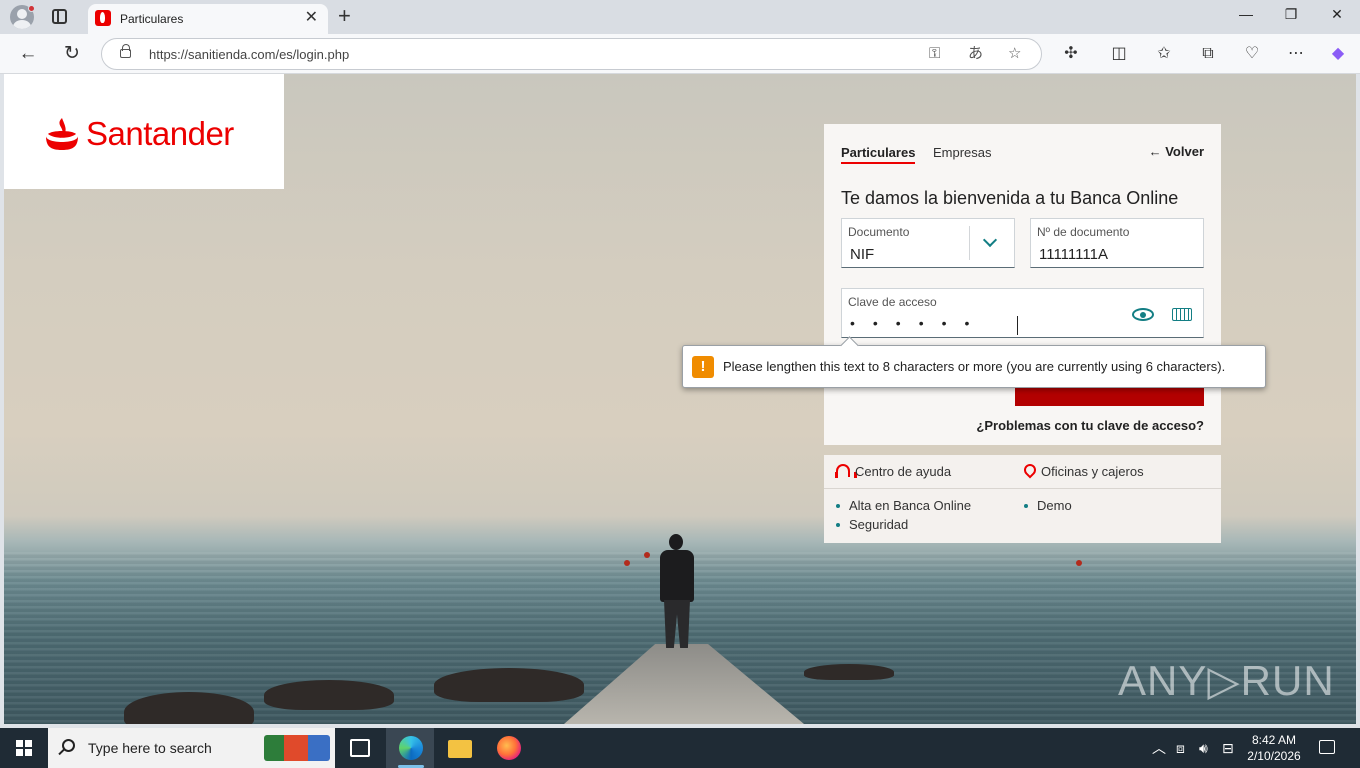 This screenshot has height=768, width=1360. What do you see at coordinates (68, 745) in the screenshot?
I see `search-icon` at bounding box center [68, 745].